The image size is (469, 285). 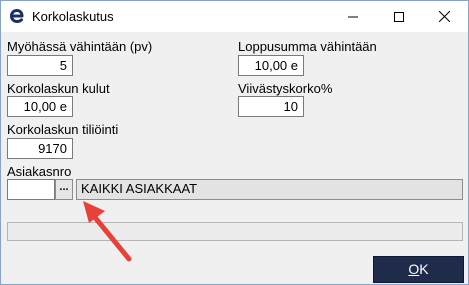 What do you see at coordinates (307, 46) in the screenshot?
I see `min-total-label: Loppusumma vähintään` at bounding box center [307, 46].